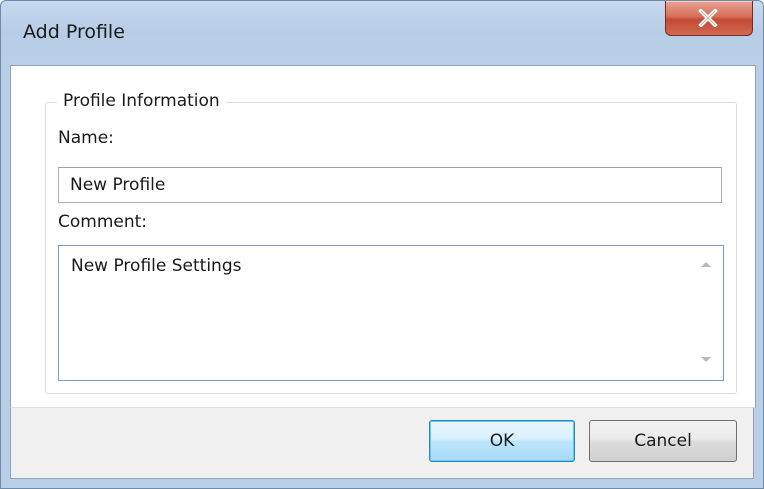  I want to click on comment-label: Comment:, so click(103, 222).